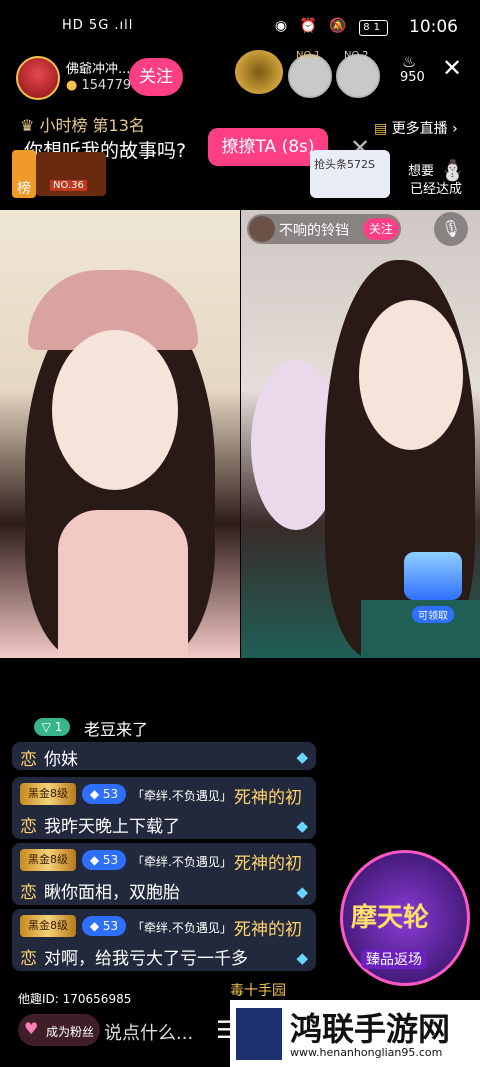  What do you see at coordinates (350, 174) in the screenshot?
I see `grab-head-badge: 抢头条572S` at bounding box center [350, 174].